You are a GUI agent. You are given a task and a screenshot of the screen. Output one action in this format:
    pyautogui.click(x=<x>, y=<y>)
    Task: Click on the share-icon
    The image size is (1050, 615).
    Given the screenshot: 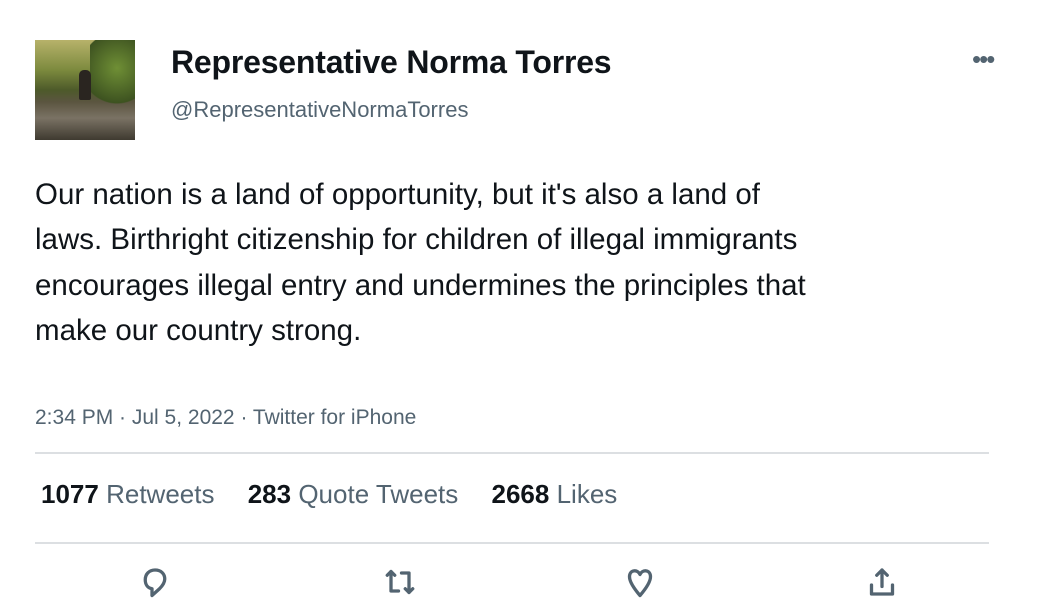 What is the action you would take?
    pyautogui.click(x=882, y=582)
    